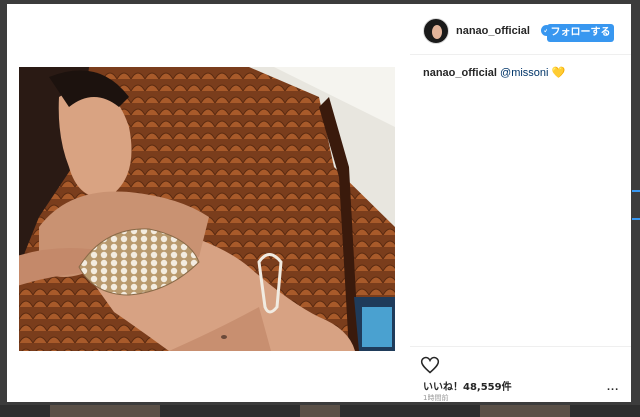 This screenshot has height=417, width=640. What do you see at coordinates (493, 31) in the screenshot?
I see `header-username-link: nanao_official` at bounding box center [493, 31].